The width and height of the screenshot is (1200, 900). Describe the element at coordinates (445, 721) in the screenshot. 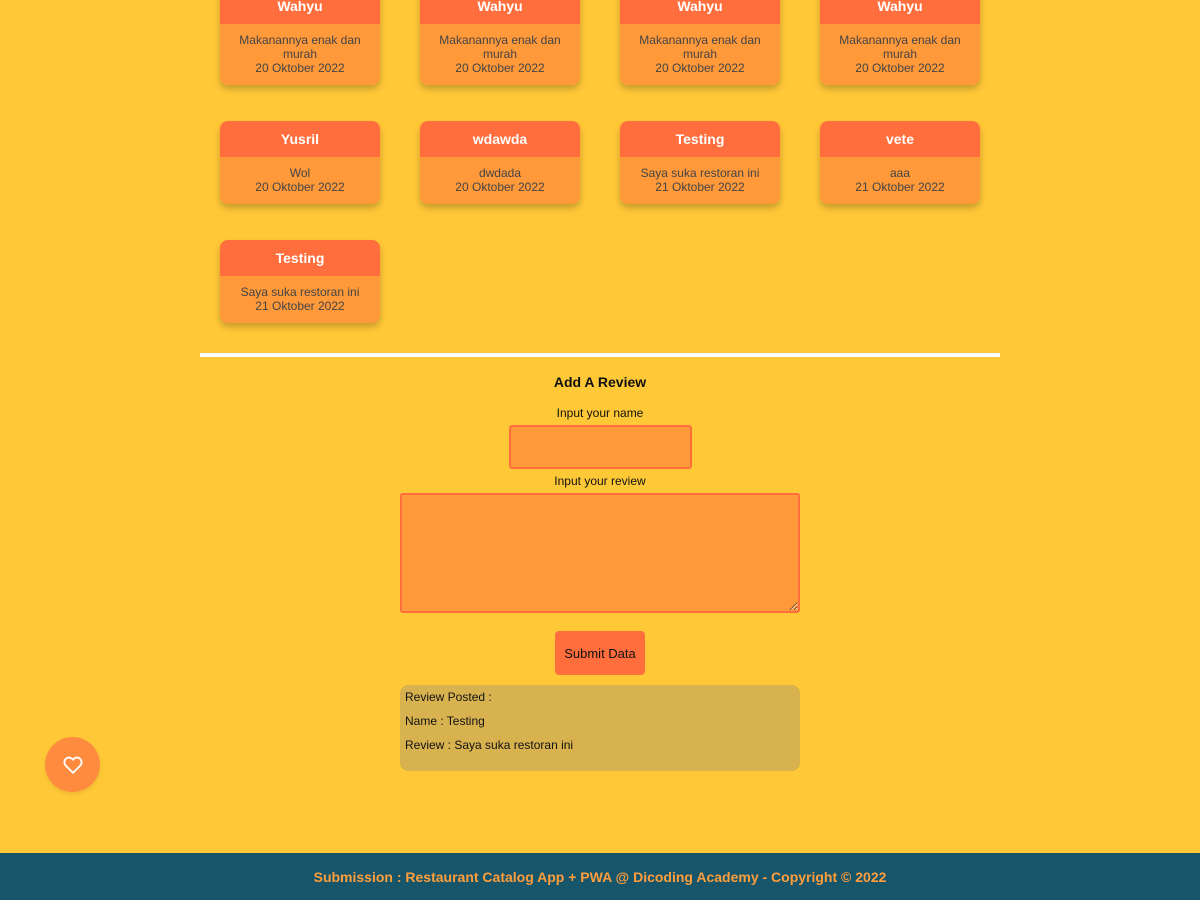

I see `posted-name: Name : Testing` at that location.